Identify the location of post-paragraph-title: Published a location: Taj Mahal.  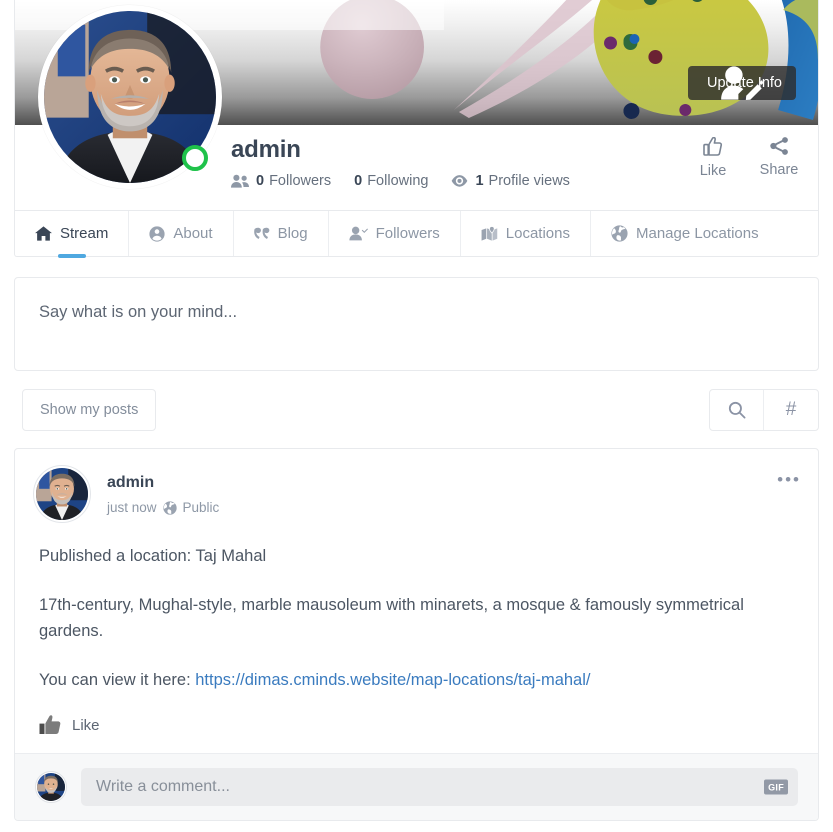
(153, 556).